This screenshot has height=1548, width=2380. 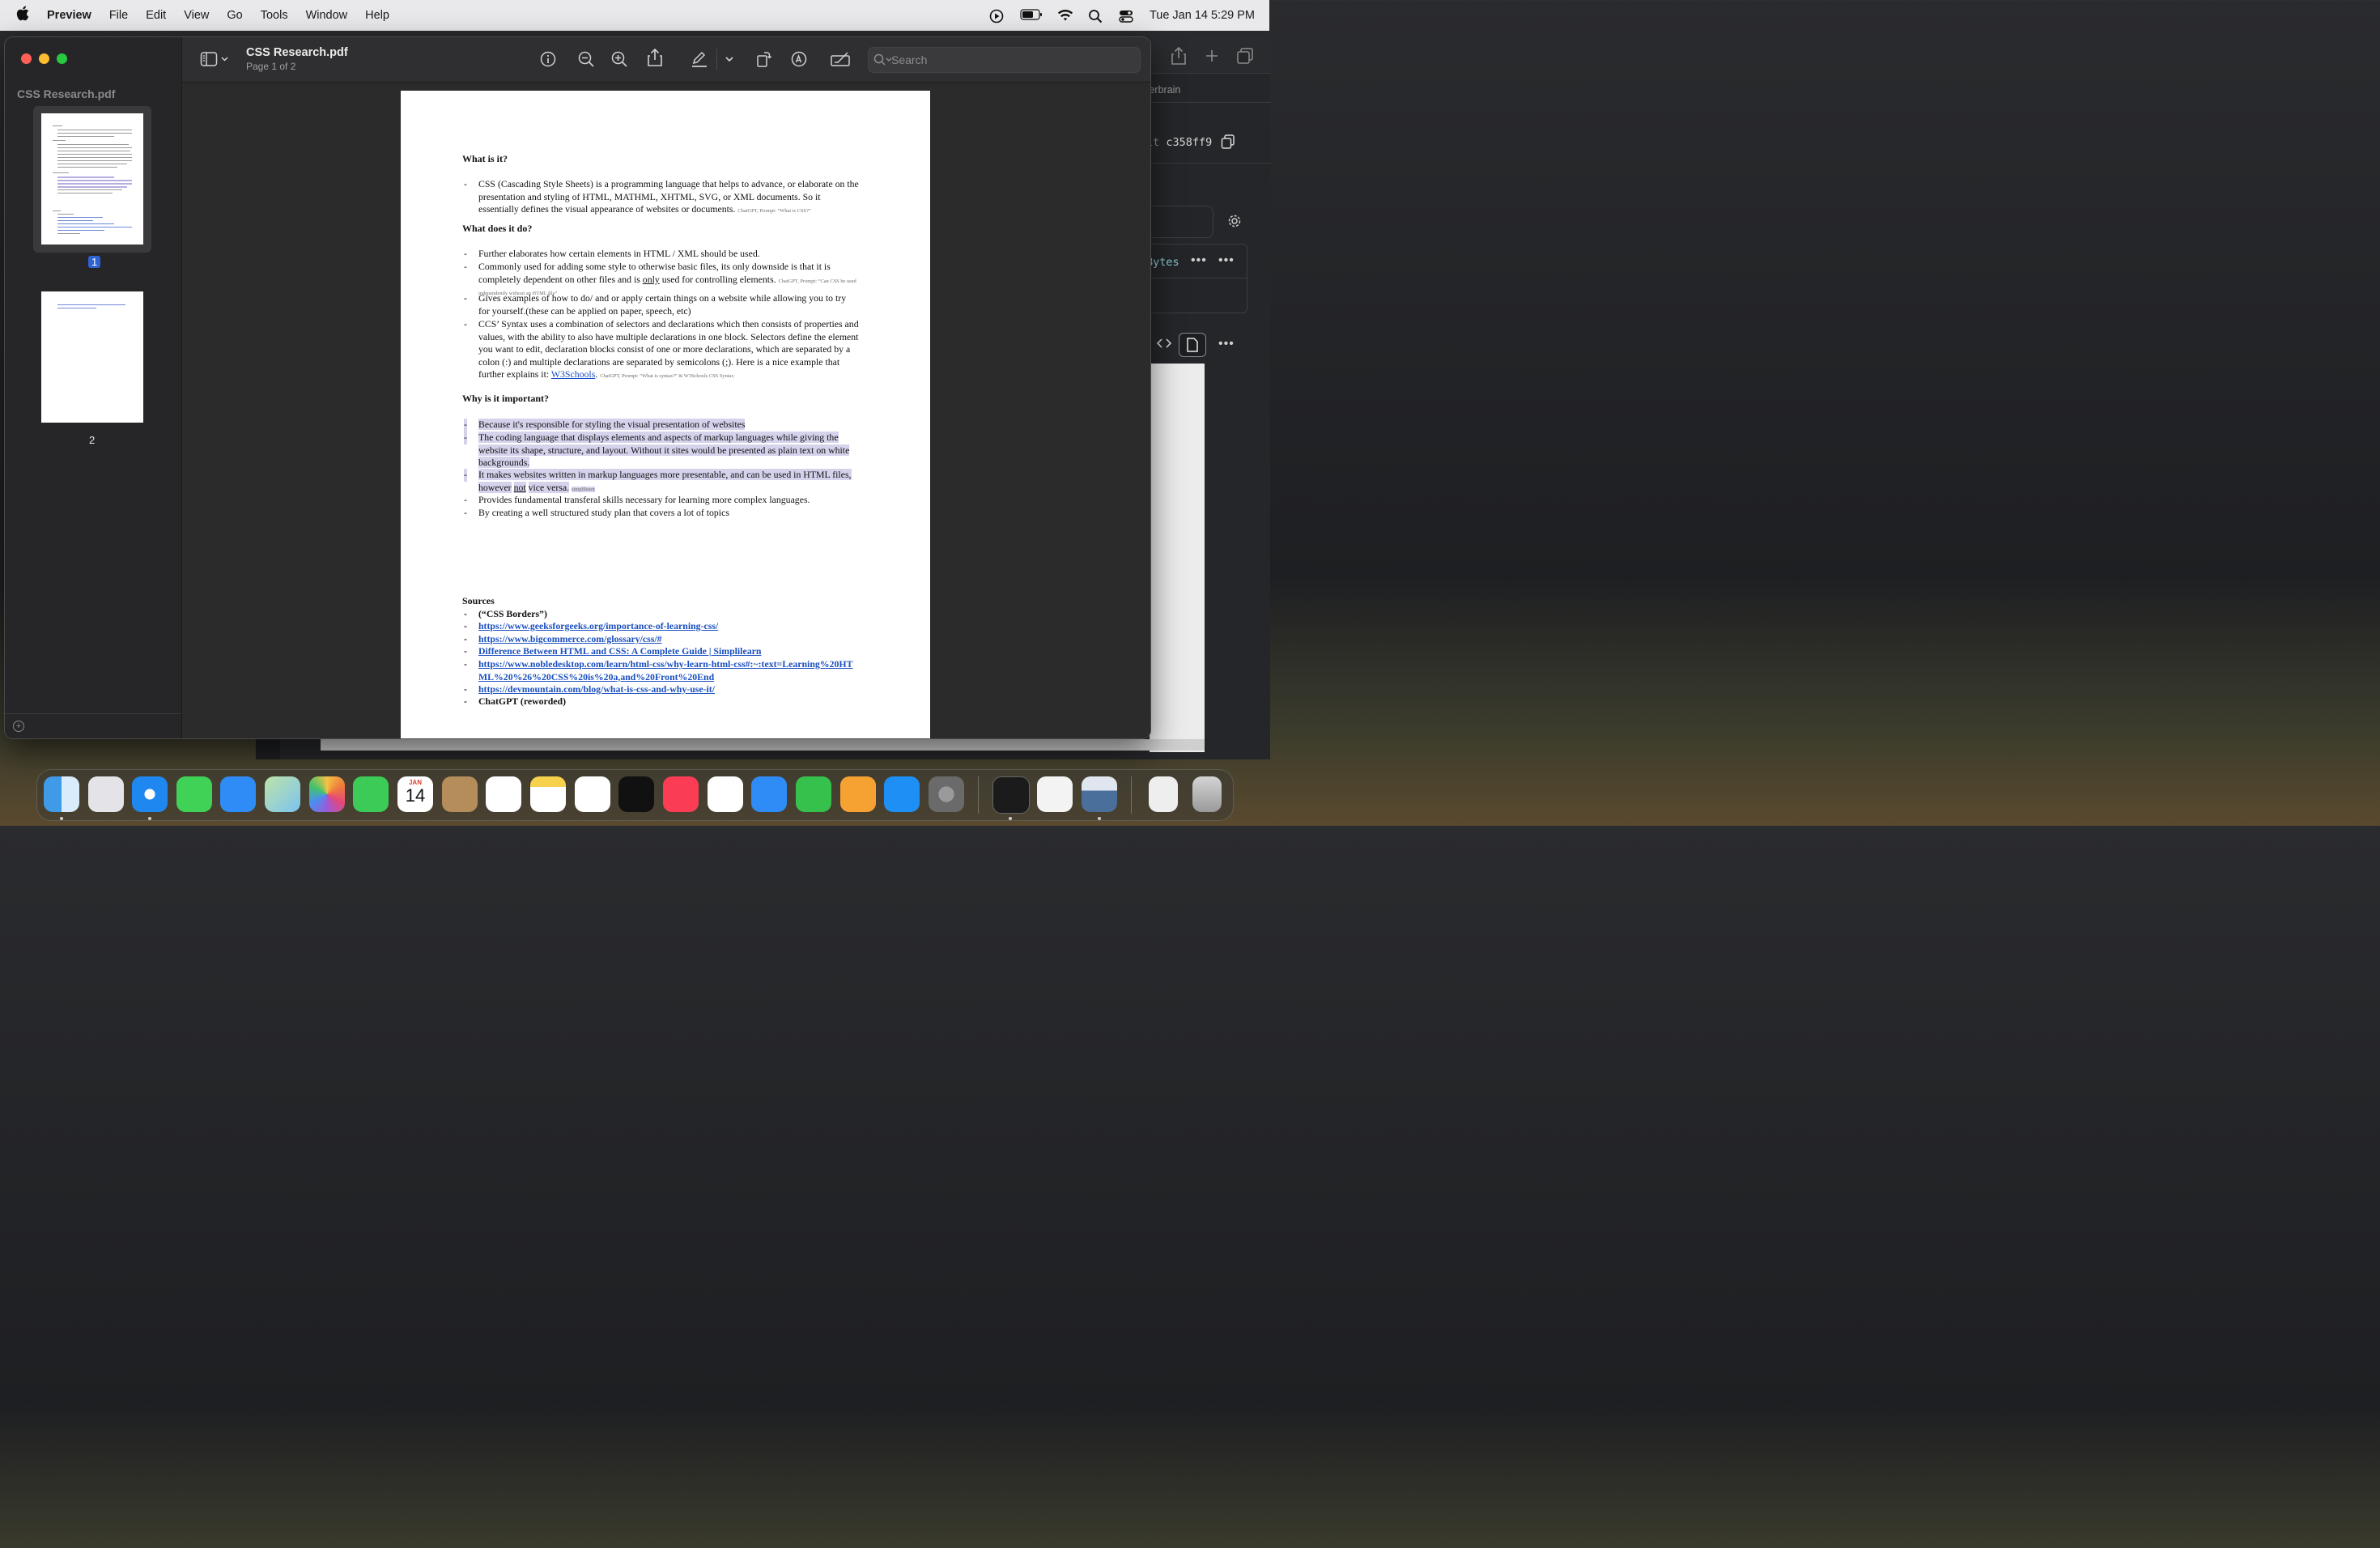 What do you see at coordinates (730, 62) in the screenshot?
I see `highlight-menu-chevron-icon` at bounding box center [730, 62].